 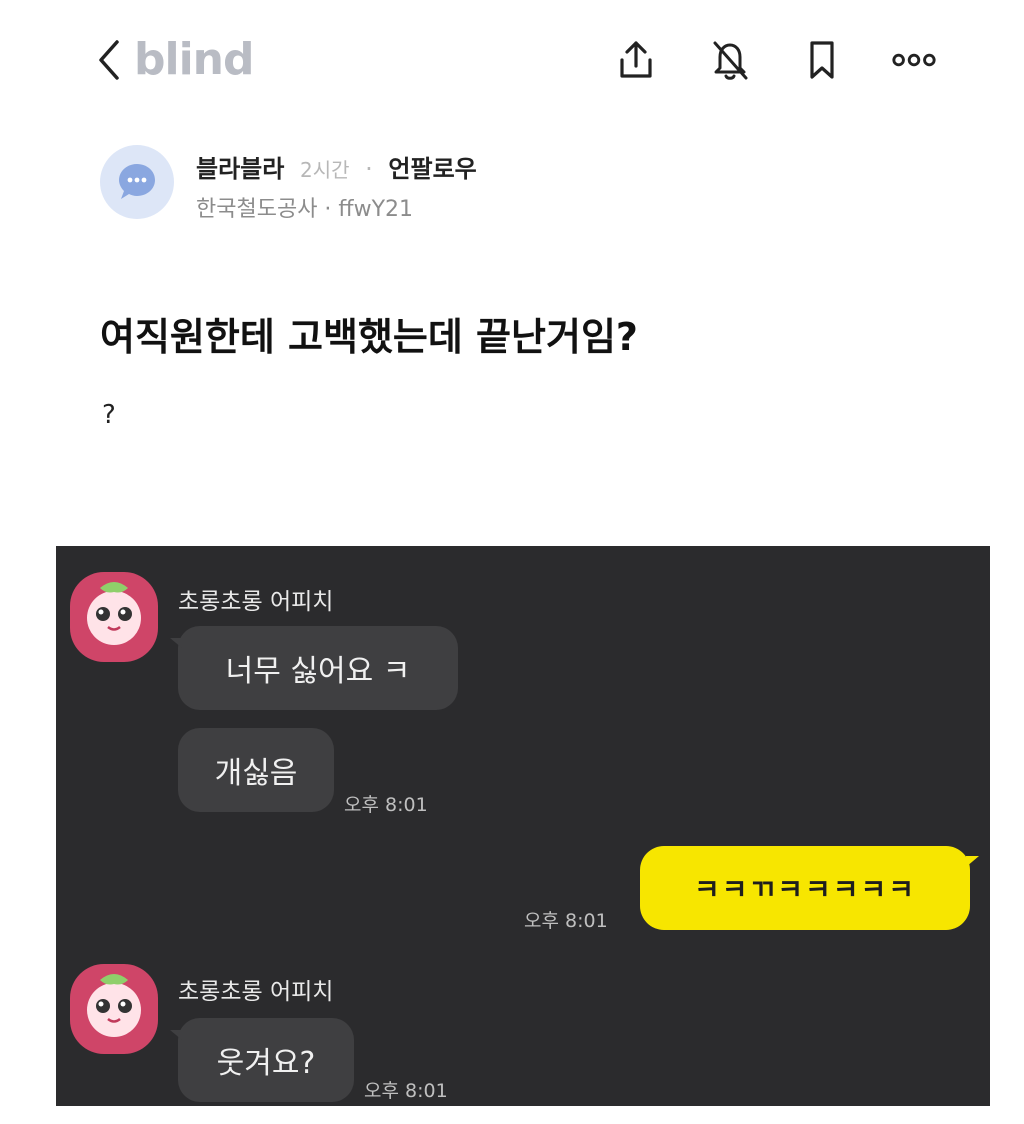 What do you see at coordinates (314, 668) in the screenshot?
I see `chat-bubble: 너무 싫어요 ㅋ` at bounding box center [314, 668].